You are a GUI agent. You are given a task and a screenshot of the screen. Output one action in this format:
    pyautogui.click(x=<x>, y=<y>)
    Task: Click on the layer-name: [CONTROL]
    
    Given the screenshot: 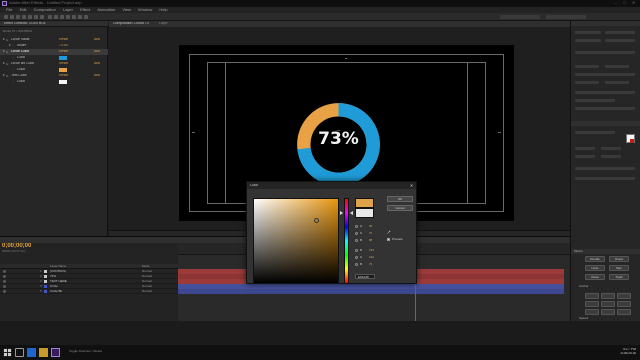 What is the action you would take?
    pyautogui.click(x=58, y=271)
    